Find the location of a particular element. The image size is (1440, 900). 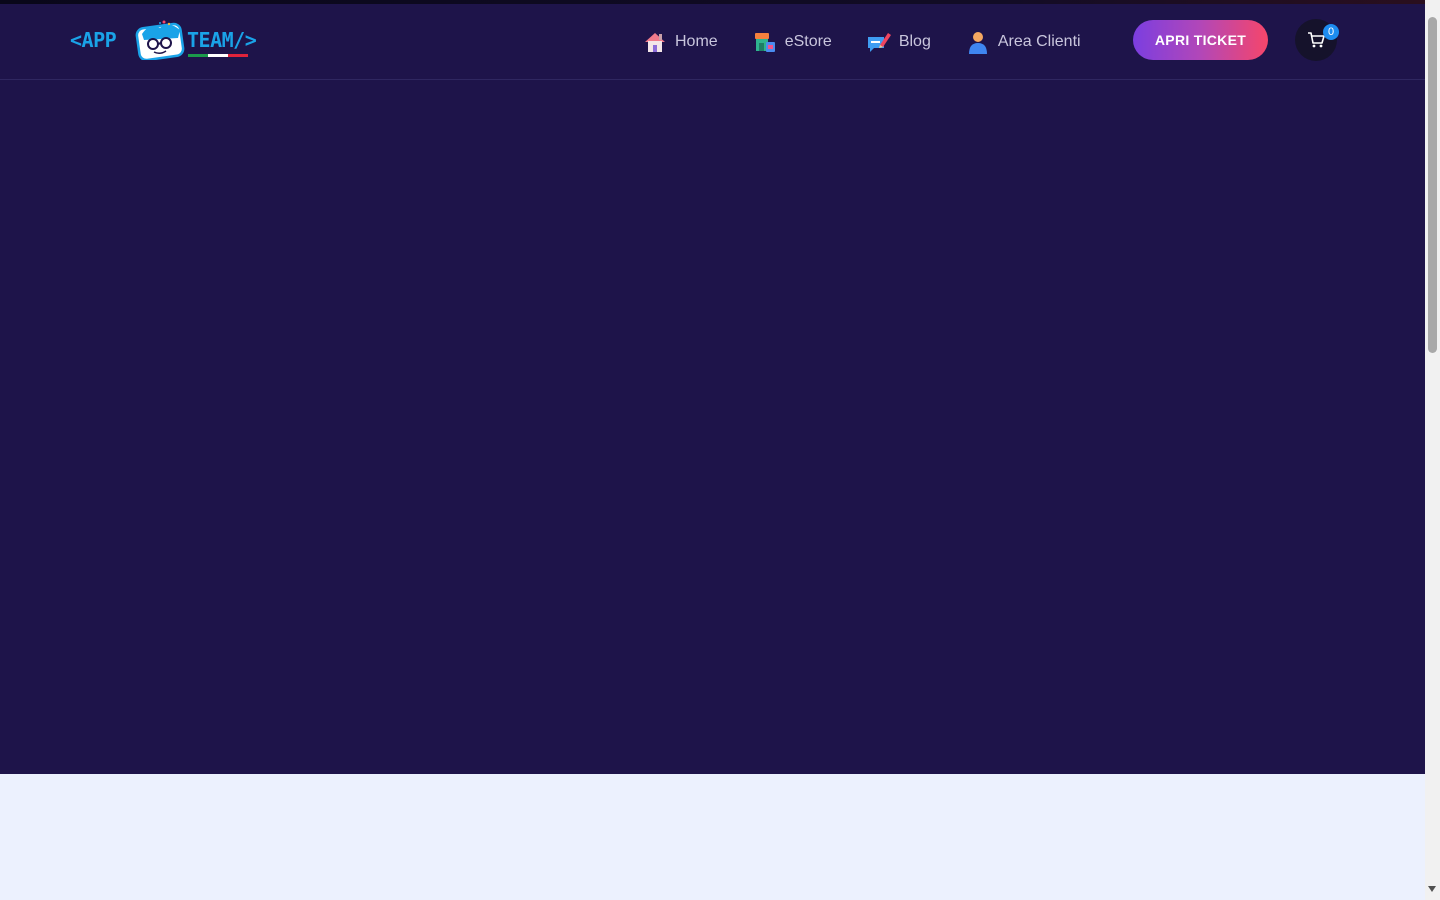

chat-pencil-icon is located at coordinates (879, 42).